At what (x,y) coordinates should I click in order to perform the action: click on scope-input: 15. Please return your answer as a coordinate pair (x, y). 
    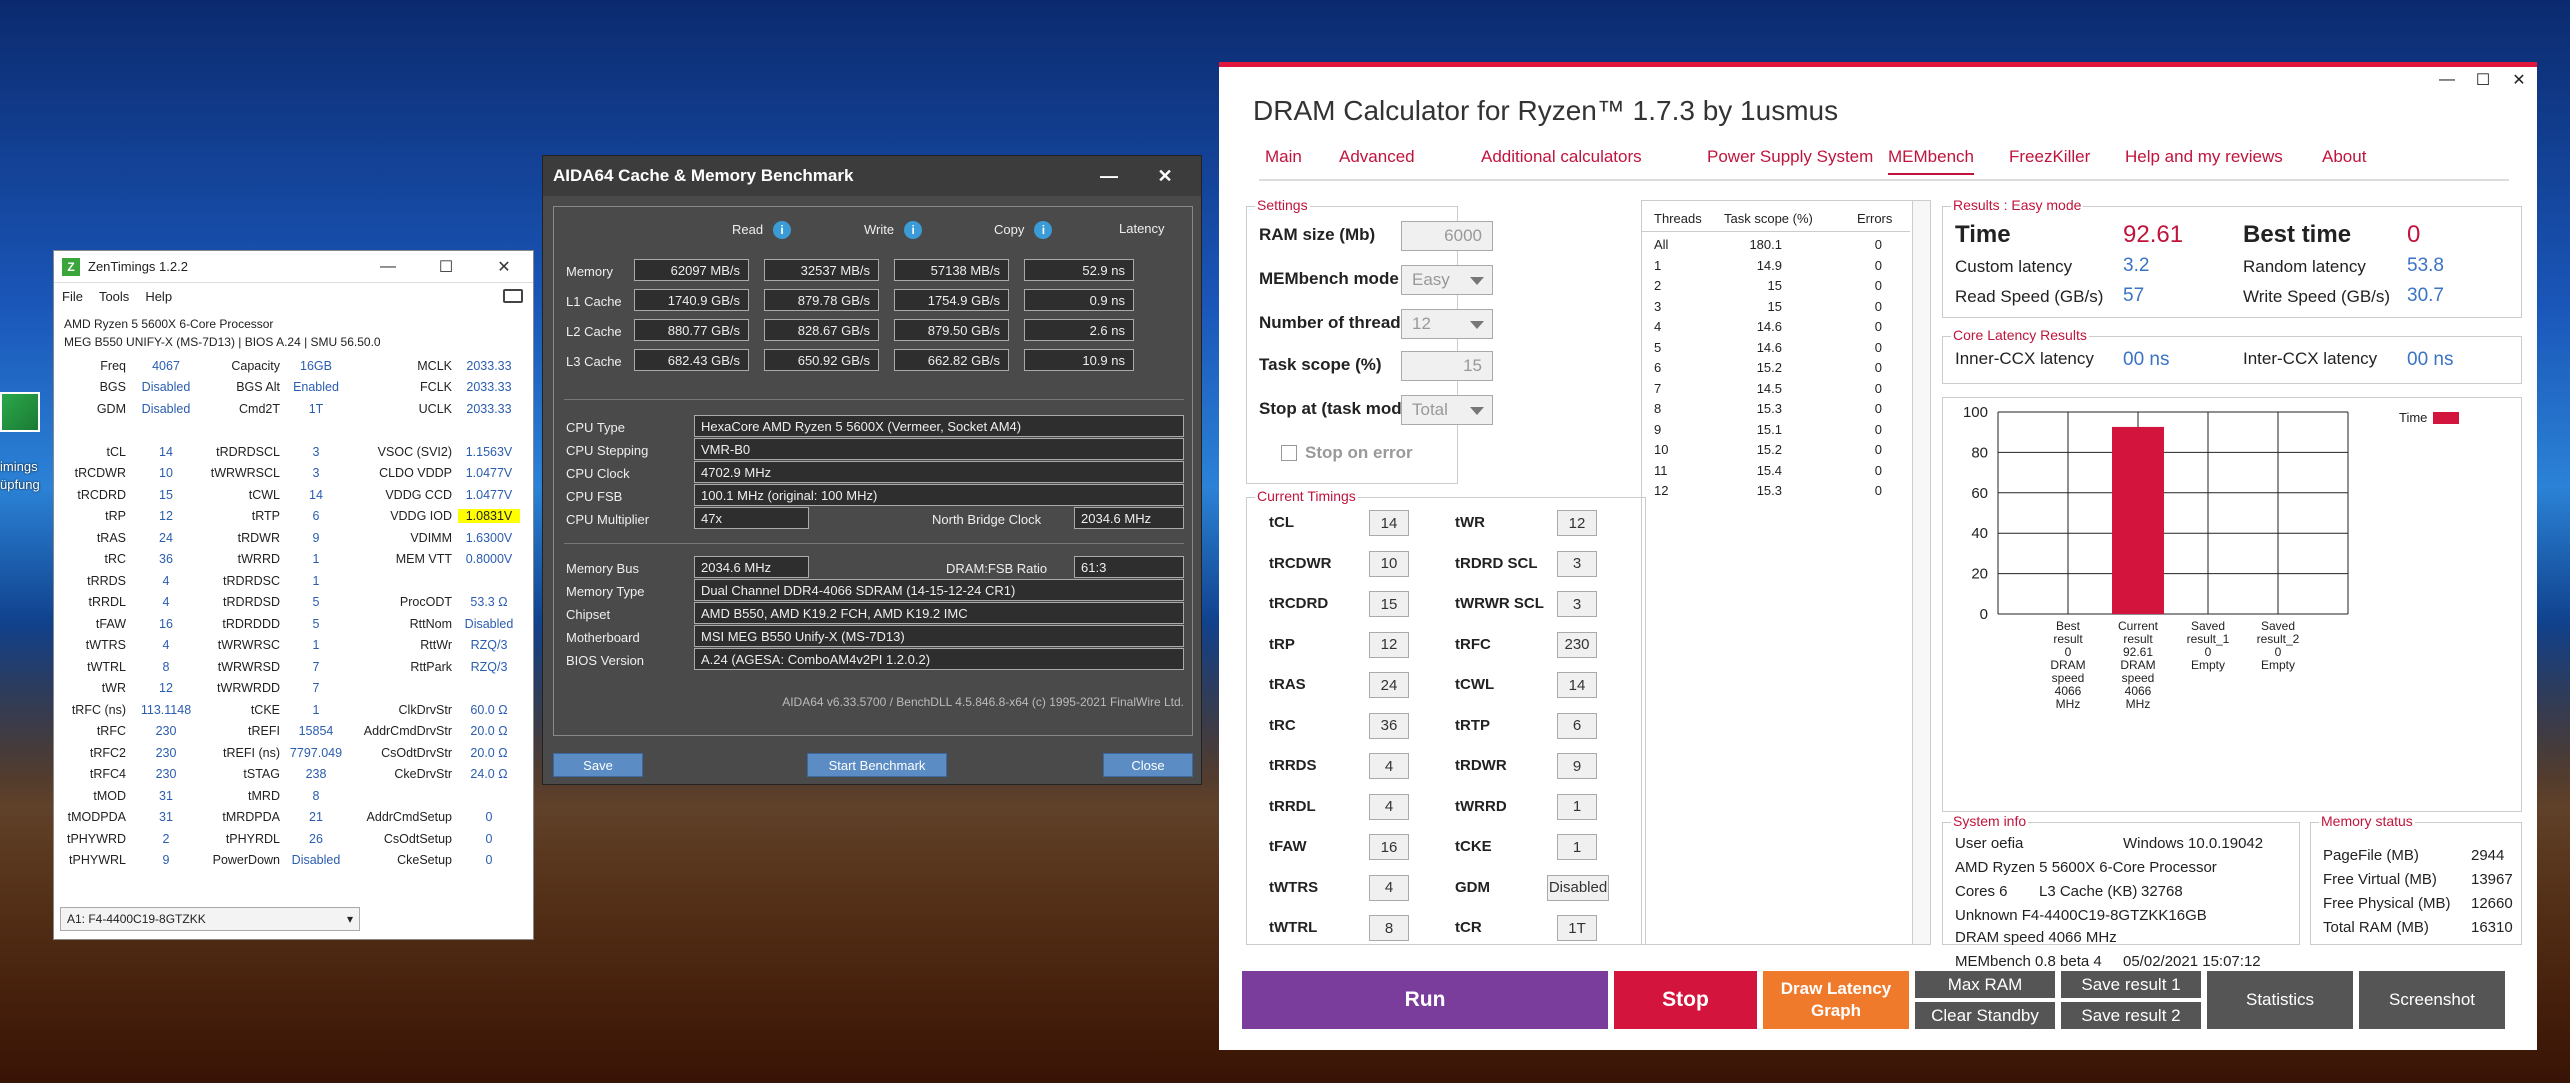
    Looking at the image, I should click on (1447, 366).